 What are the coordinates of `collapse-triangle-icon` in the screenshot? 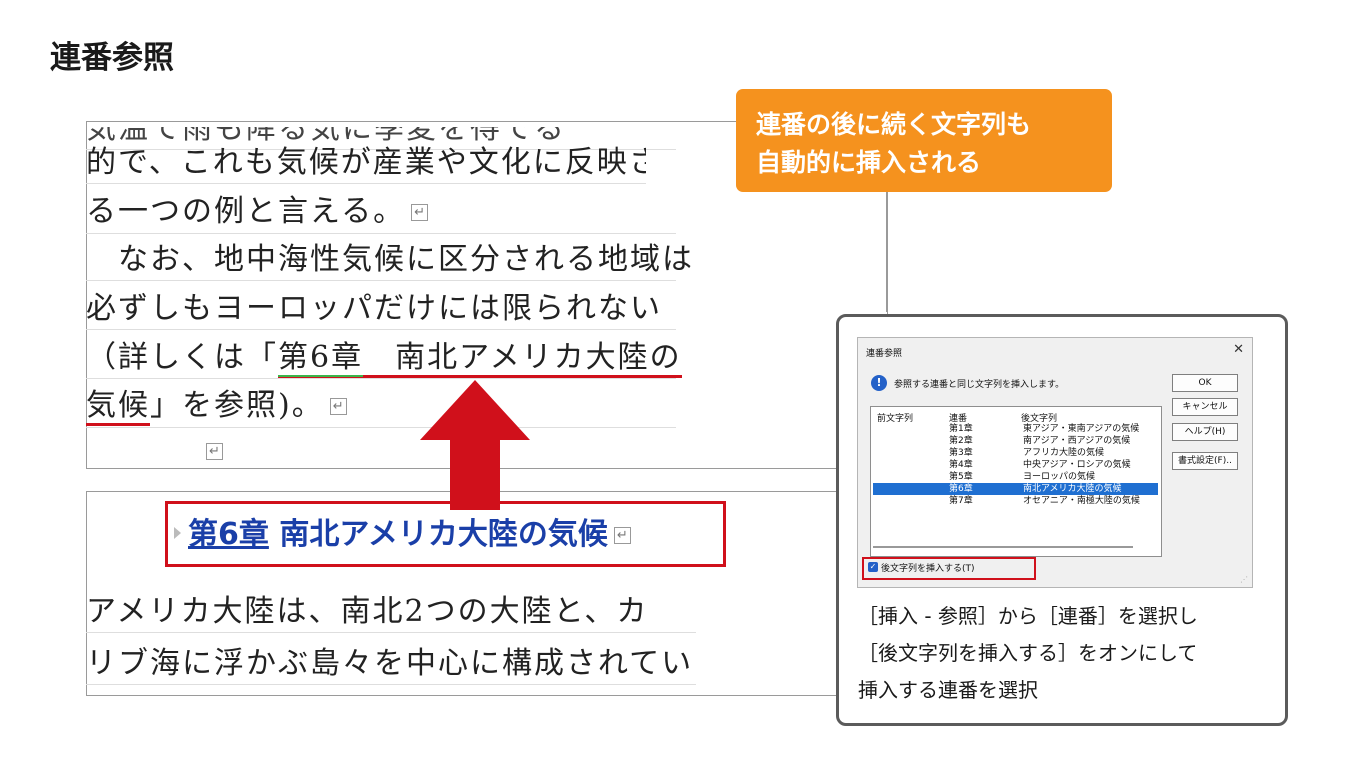 It's located at (177, 533).